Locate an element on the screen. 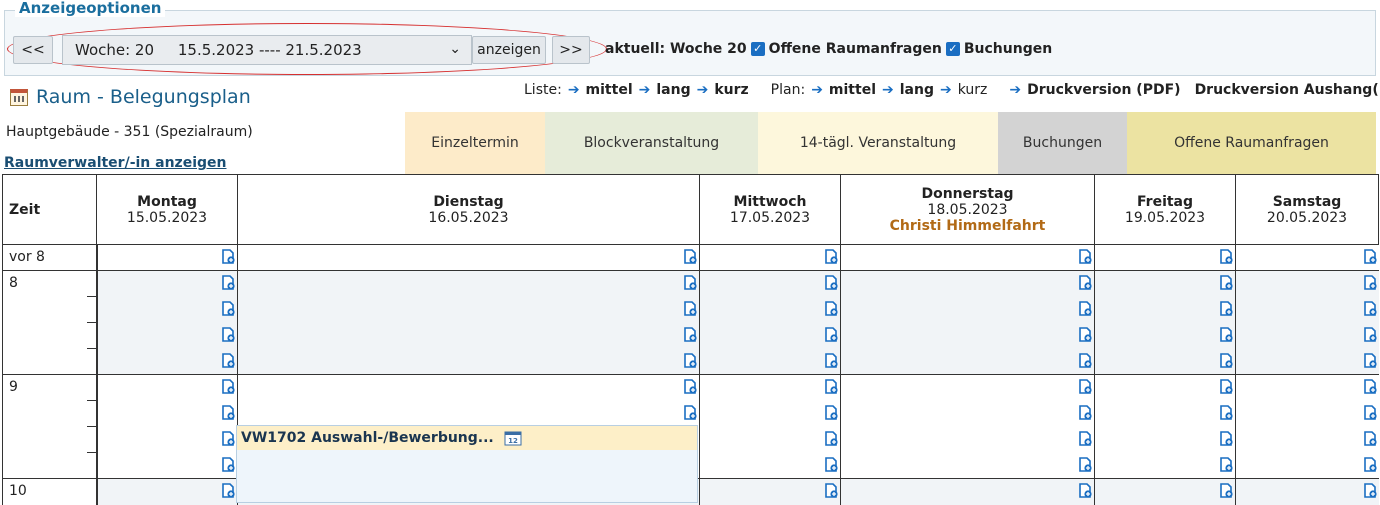 The width and height of the screenshot is (1380, 505). print-pdf-link: Druckversion (PDF) is located at coordinates (1103, 90).